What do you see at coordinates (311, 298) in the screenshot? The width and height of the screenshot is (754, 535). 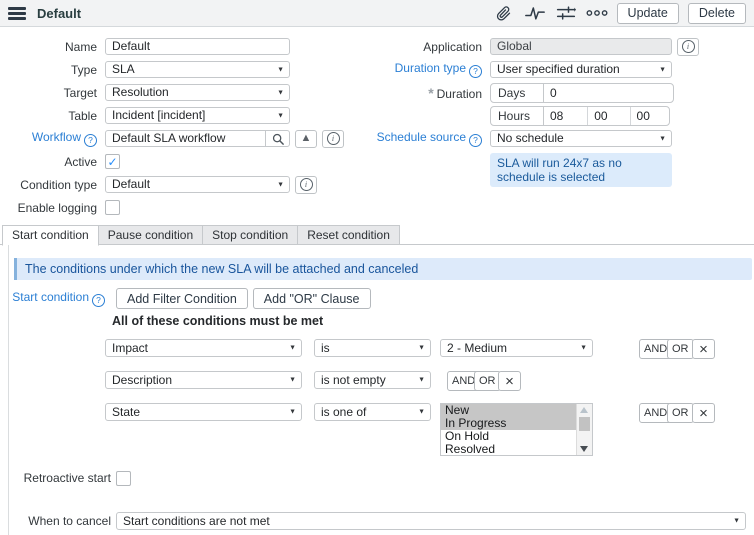 I see `add-or-clause-button: Add "OR" Clause` at bounding box center [311, 298].